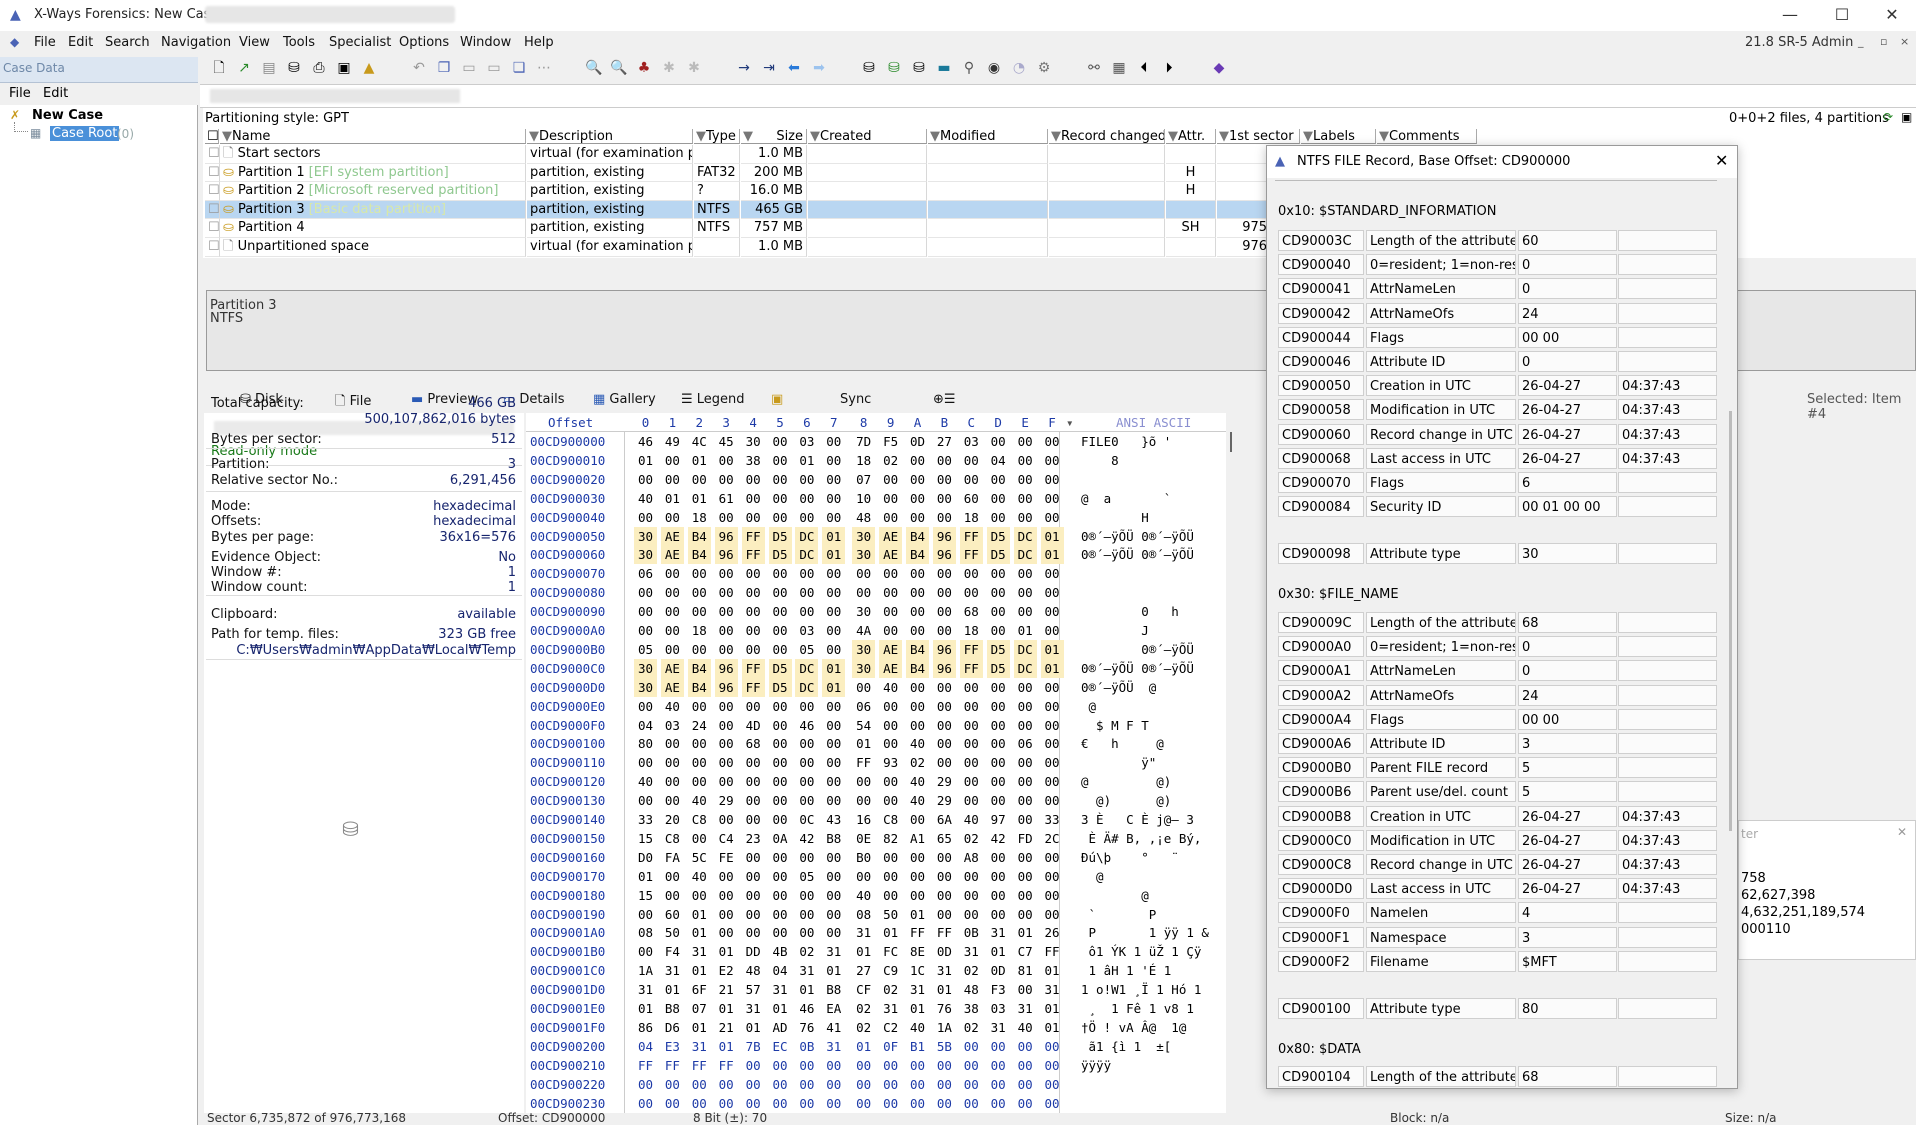 This screenshot has width=1916, height=1125. I want to click on hex-byte: 76, so click(806, 1027).